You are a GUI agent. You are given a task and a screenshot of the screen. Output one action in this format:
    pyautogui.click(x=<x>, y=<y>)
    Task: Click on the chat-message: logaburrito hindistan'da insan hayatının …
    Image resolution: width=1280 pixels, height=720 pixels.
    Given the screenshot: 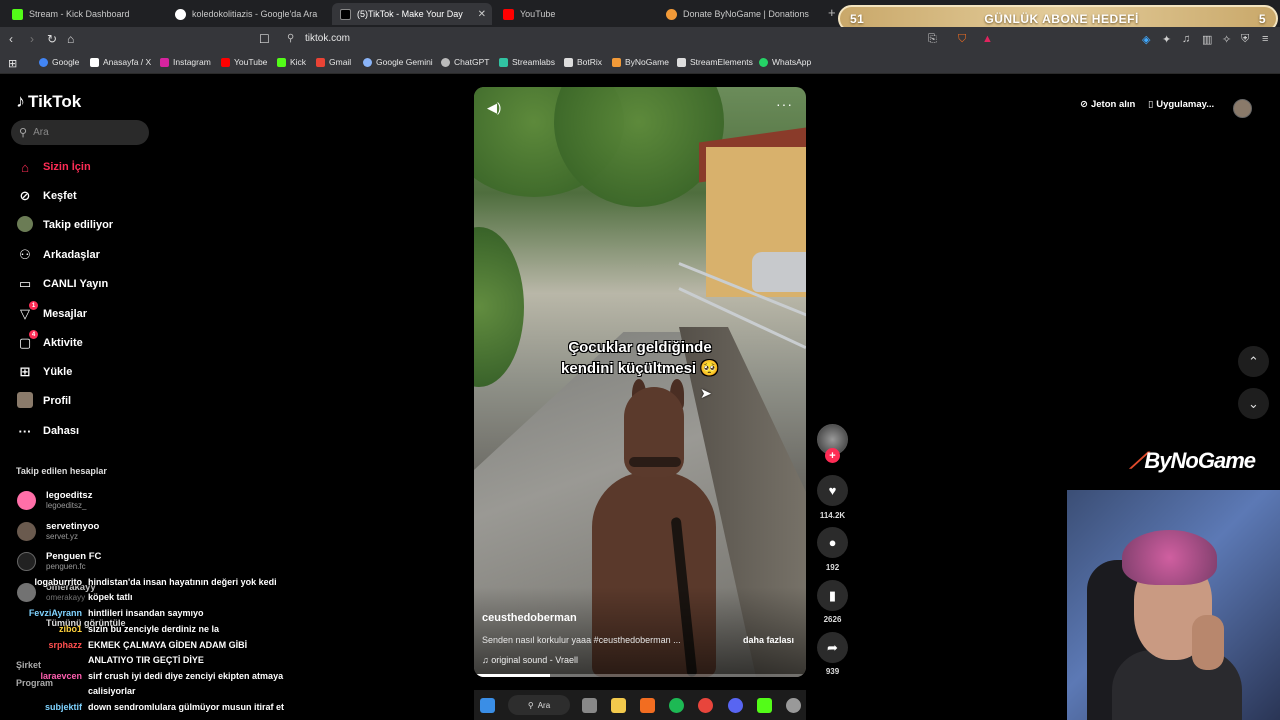 What is the action you would take?
    pyautogui.click(x=155, y=582)
    